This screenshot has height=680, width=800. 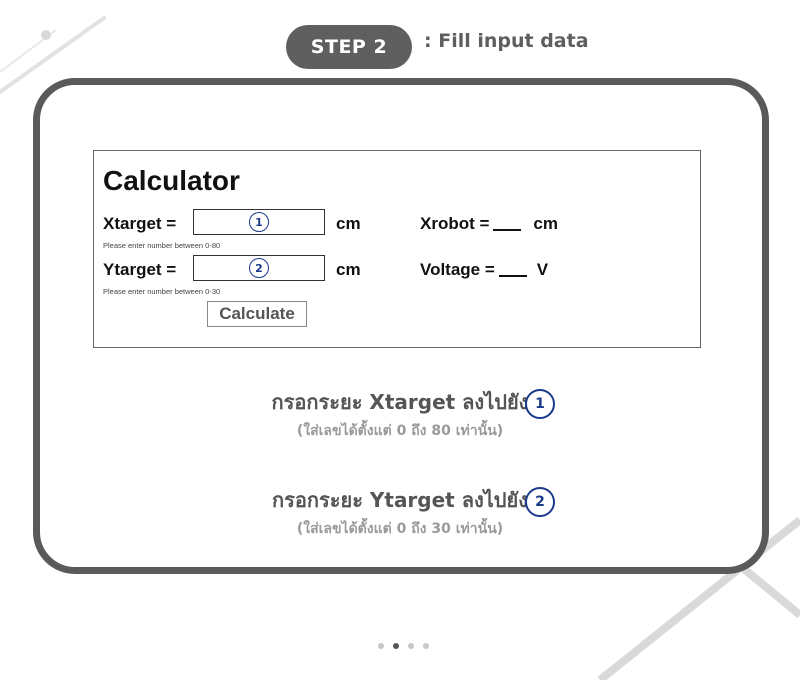 What do you see at coordinates (540, 502) in the screenshot?
I see `marker-2-large-icon: 2` at bounding box center [540, 502].